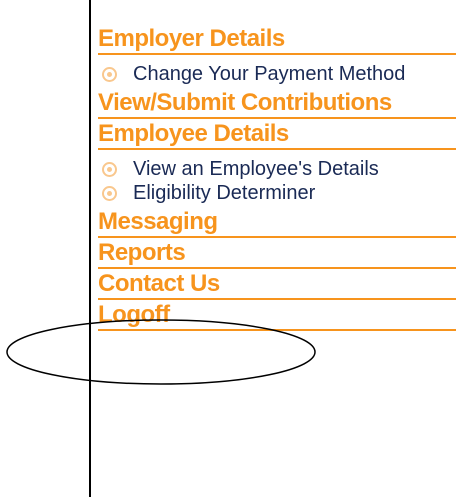  I want to click on nav-employer-details: Employer Details, so click(277, 39).